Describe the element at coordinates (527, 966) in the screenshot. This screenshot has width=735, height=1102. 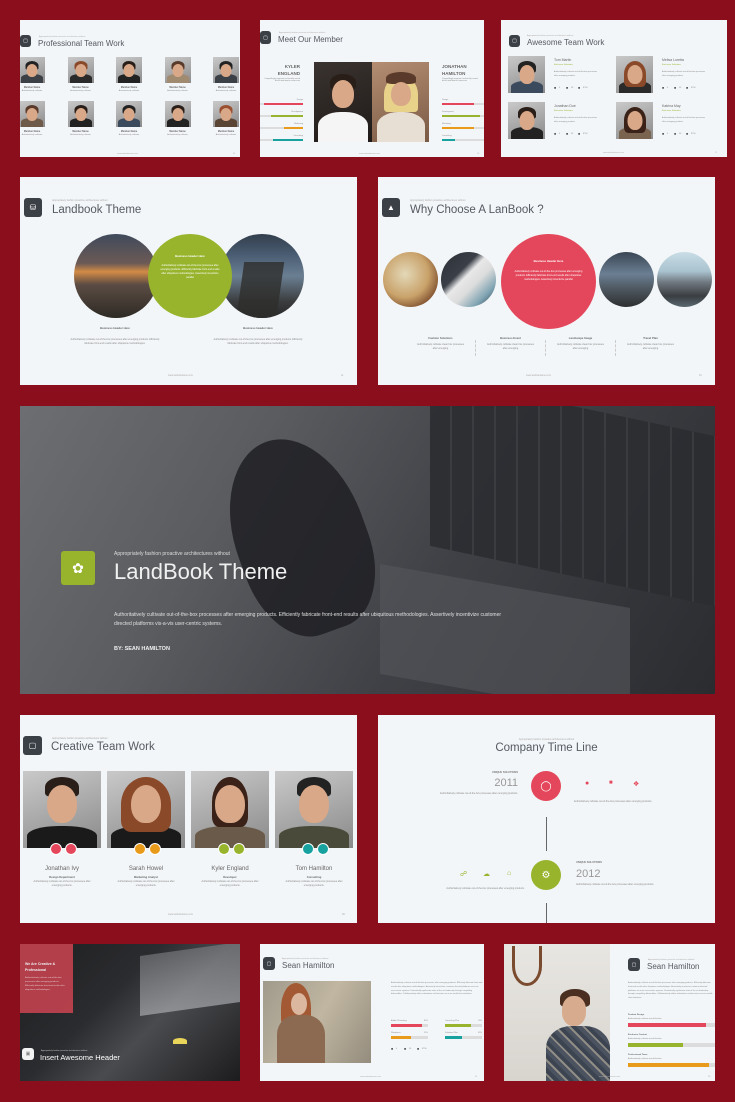
I see `antler-decor` at that location.